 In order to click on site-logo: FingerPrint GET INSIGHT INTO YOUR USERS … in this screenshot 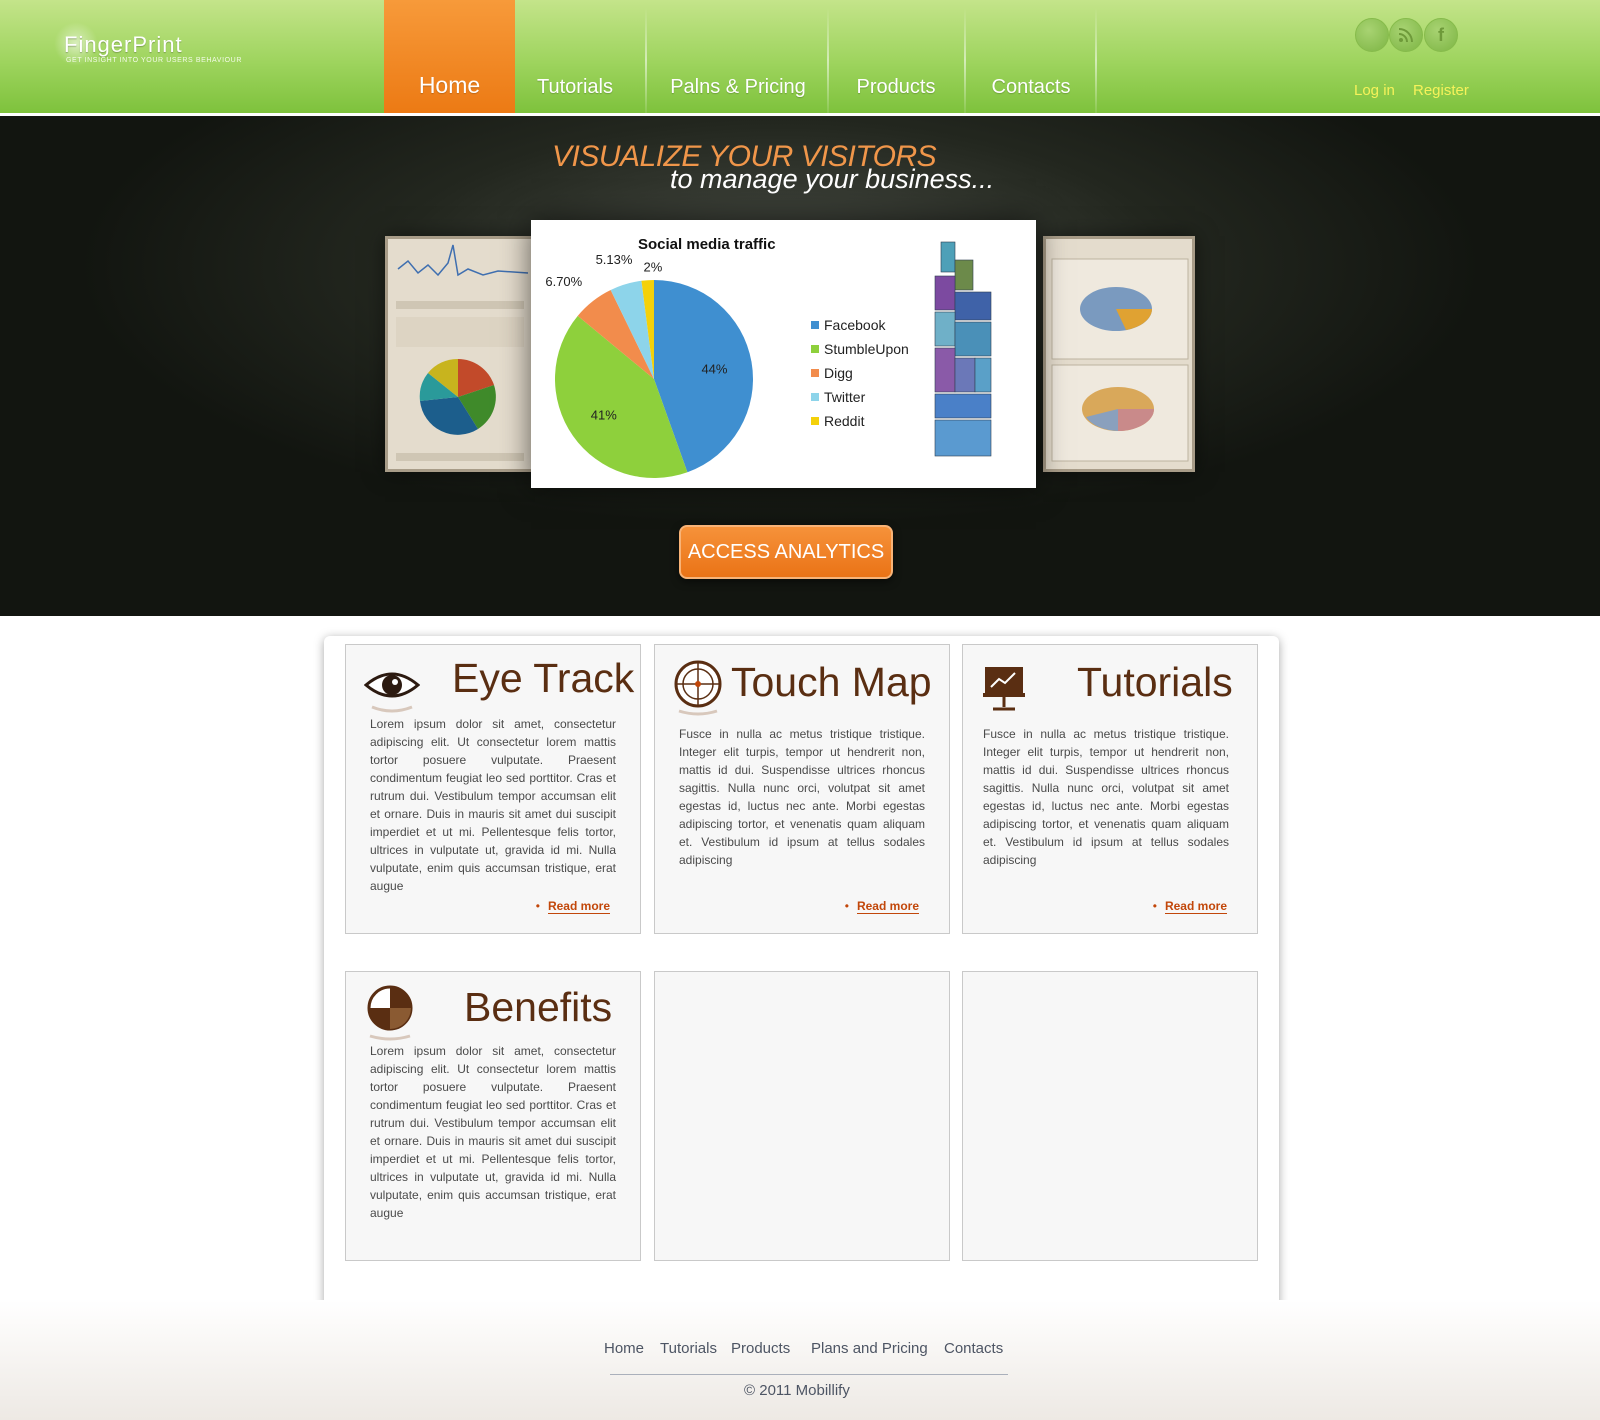, I will do `click(157, 48)`.